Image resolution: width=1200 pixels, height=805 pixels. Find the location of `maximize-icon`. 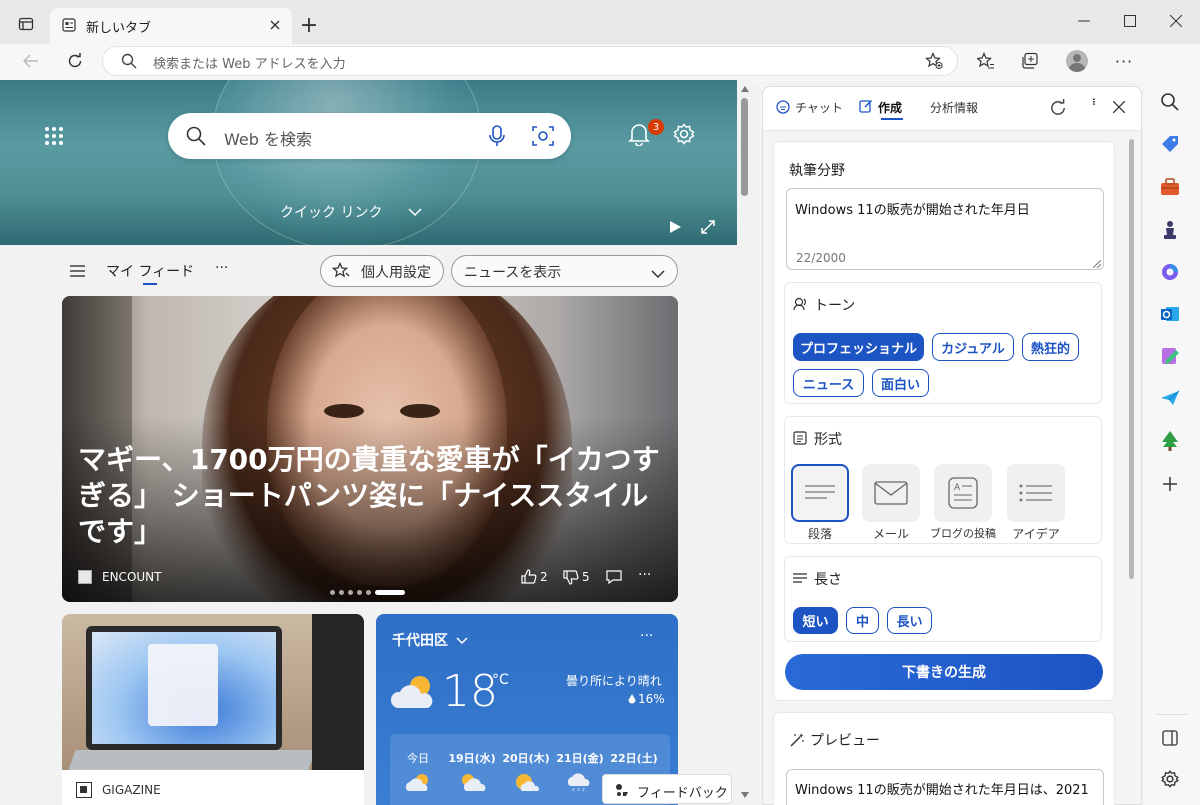

maximize-icon is located at coordinates (1130, 21).